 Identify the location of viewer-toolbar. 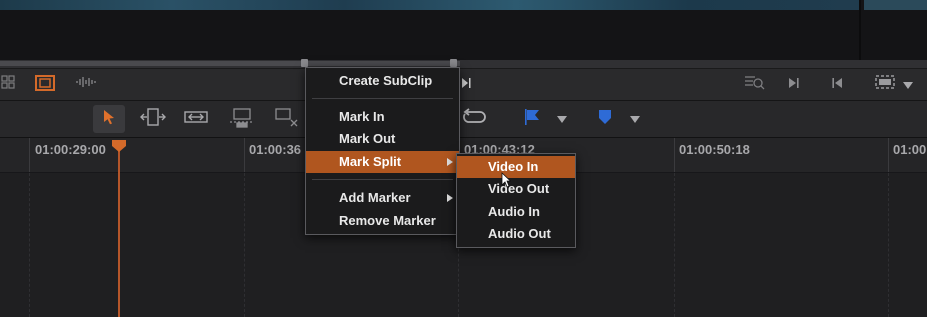
(463, 85).